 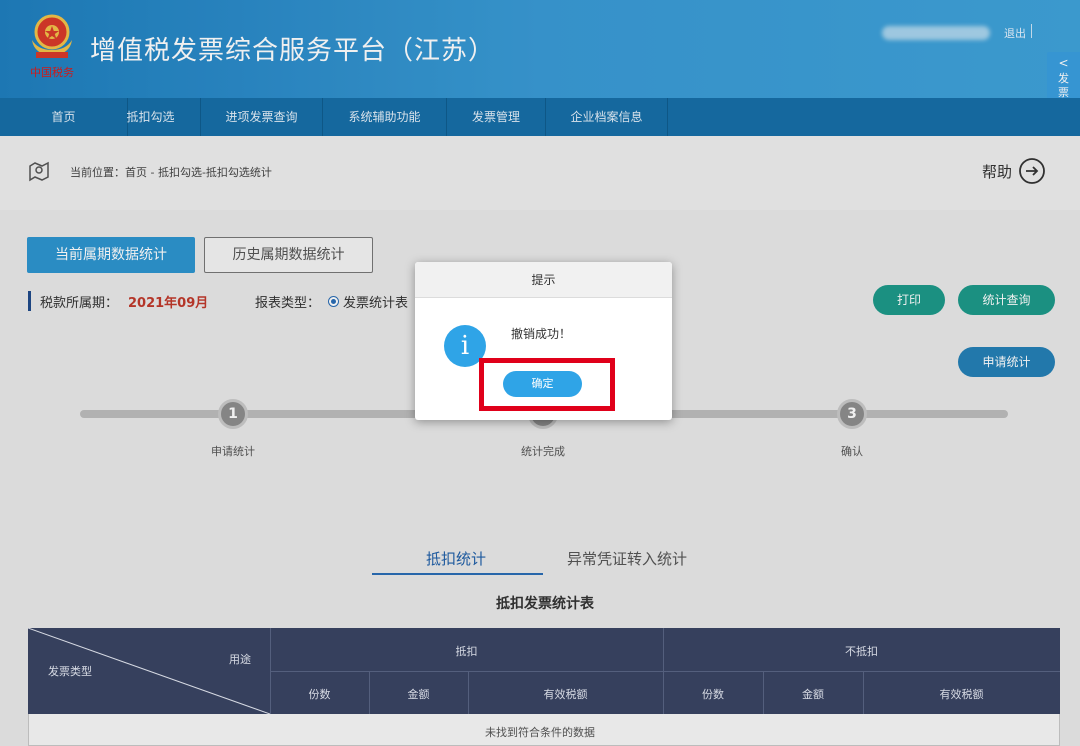 What do you see at coordinates (541, 334) in the screenshot?
I see `dialog-message: 撤销成功！` at bounding box center [541, 334].